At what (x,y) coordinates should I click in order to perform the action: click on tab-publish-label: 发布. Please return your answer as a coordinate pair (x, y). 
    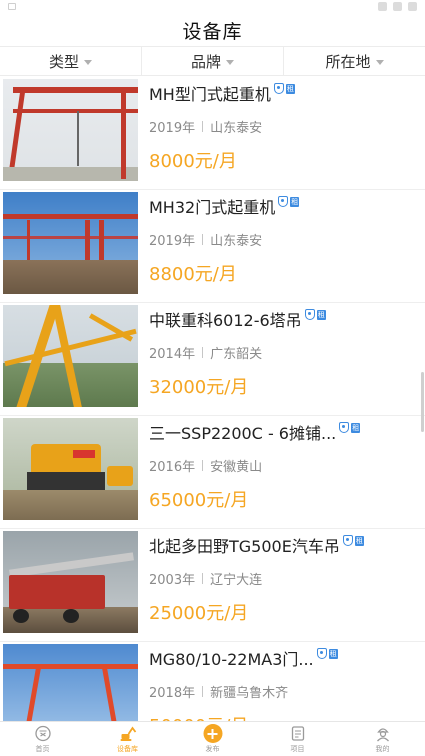
    Looking at the image, I should click on (212, 749).